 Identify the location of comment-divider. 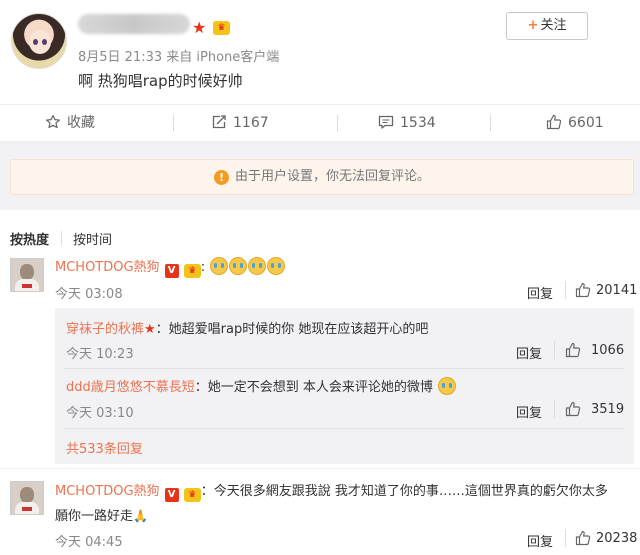
(320, 468).